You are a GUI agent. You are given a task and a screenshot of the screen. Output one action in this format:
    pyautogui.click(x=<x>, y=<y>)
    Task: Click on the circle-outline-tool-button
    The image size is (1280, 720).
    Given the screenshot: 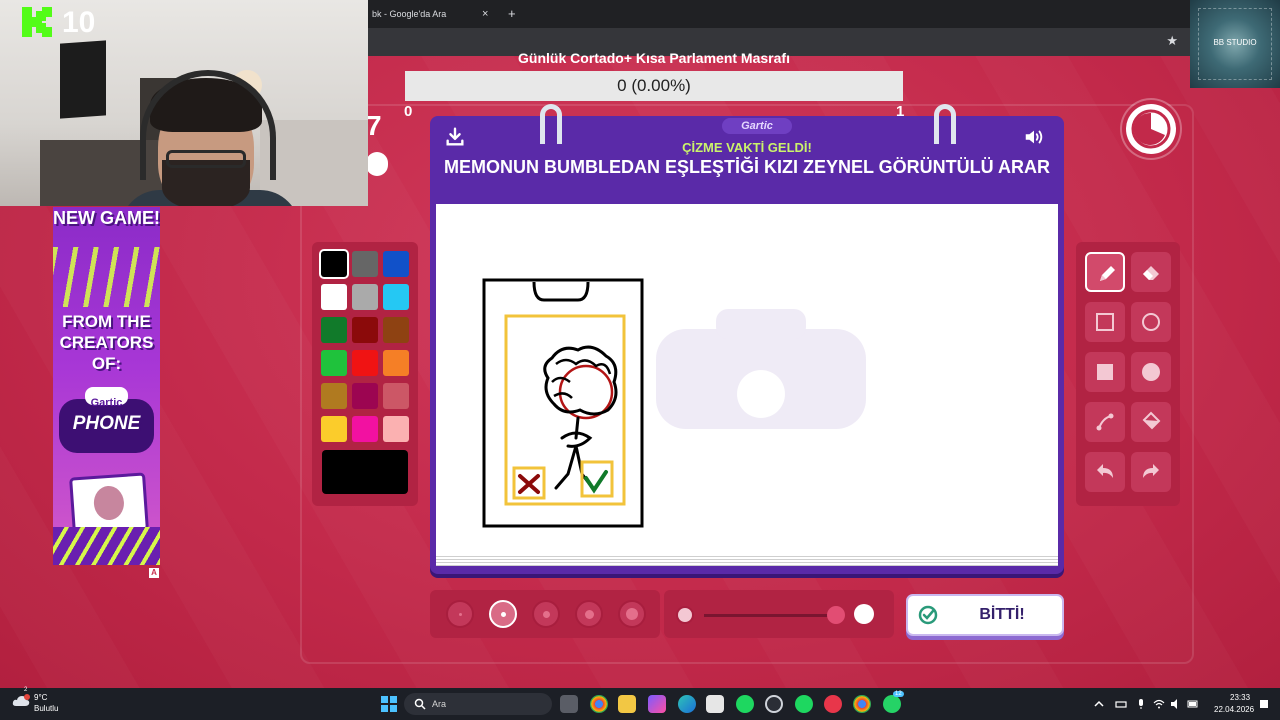 What is the action you would take?
    pyautogui.click(x=1151, y=322)
    